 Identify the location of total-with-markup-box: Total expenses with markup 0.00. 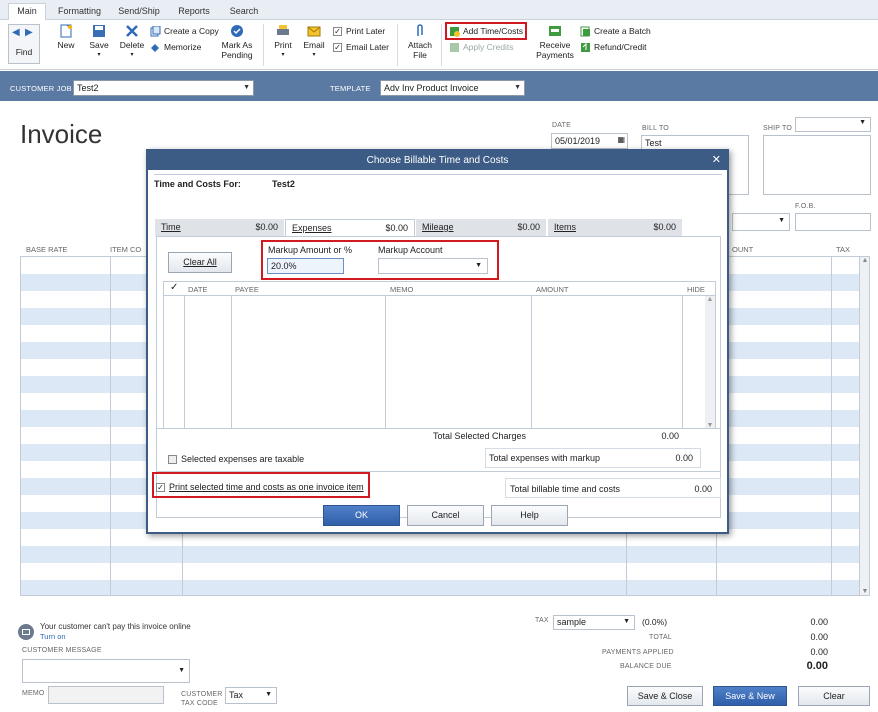
(593, 458).